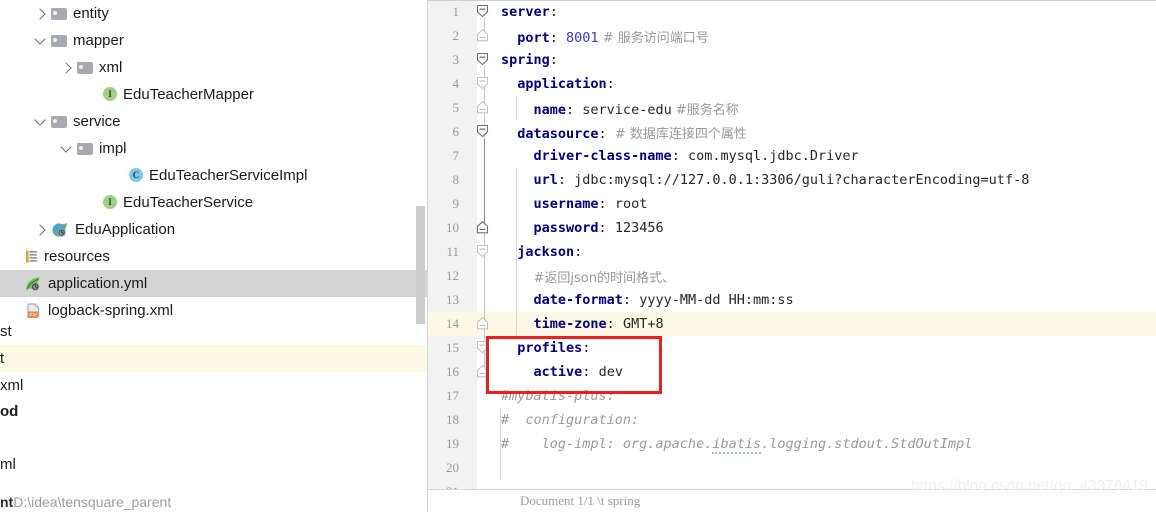 The width and height of the screenshot is (1156, 512). Describe the element at coordinates (214, 310) in the screenshot. I see `tree-item-logback-spring-xml: <> logback-spring.xml` at that location.